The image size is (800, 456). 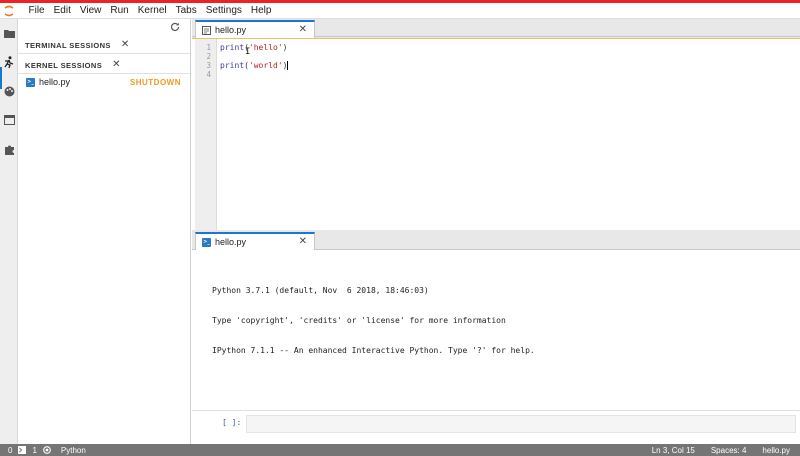 I want to click on jupyter-logo-icon, so click(x=9, y=11).